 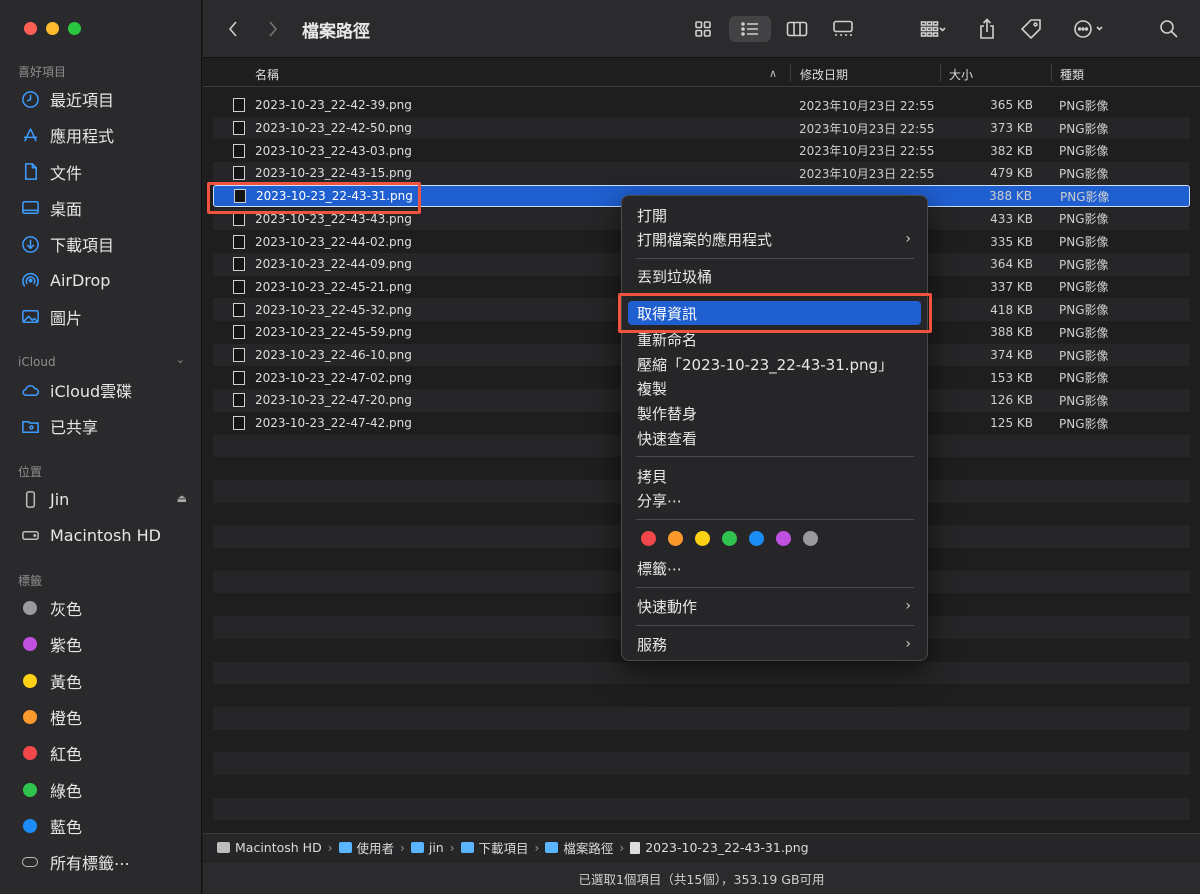 What do you see at coordinates (774, 644) in the screenshot?
I see `menu-item-services: 服務 ›` at bounding box center [774, 644].